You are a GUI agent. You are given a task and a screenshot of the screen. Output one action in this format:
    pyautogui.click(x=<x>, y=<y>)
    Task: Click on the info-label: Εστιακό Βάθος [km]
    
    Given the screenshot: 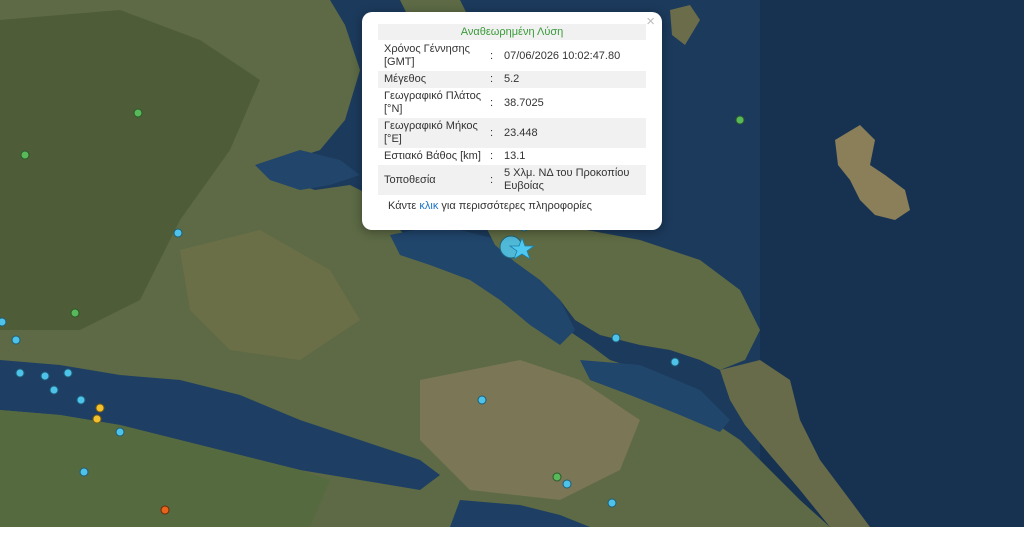 What is the action you would take?
    pyautogui.click(x=432, y=156)
    